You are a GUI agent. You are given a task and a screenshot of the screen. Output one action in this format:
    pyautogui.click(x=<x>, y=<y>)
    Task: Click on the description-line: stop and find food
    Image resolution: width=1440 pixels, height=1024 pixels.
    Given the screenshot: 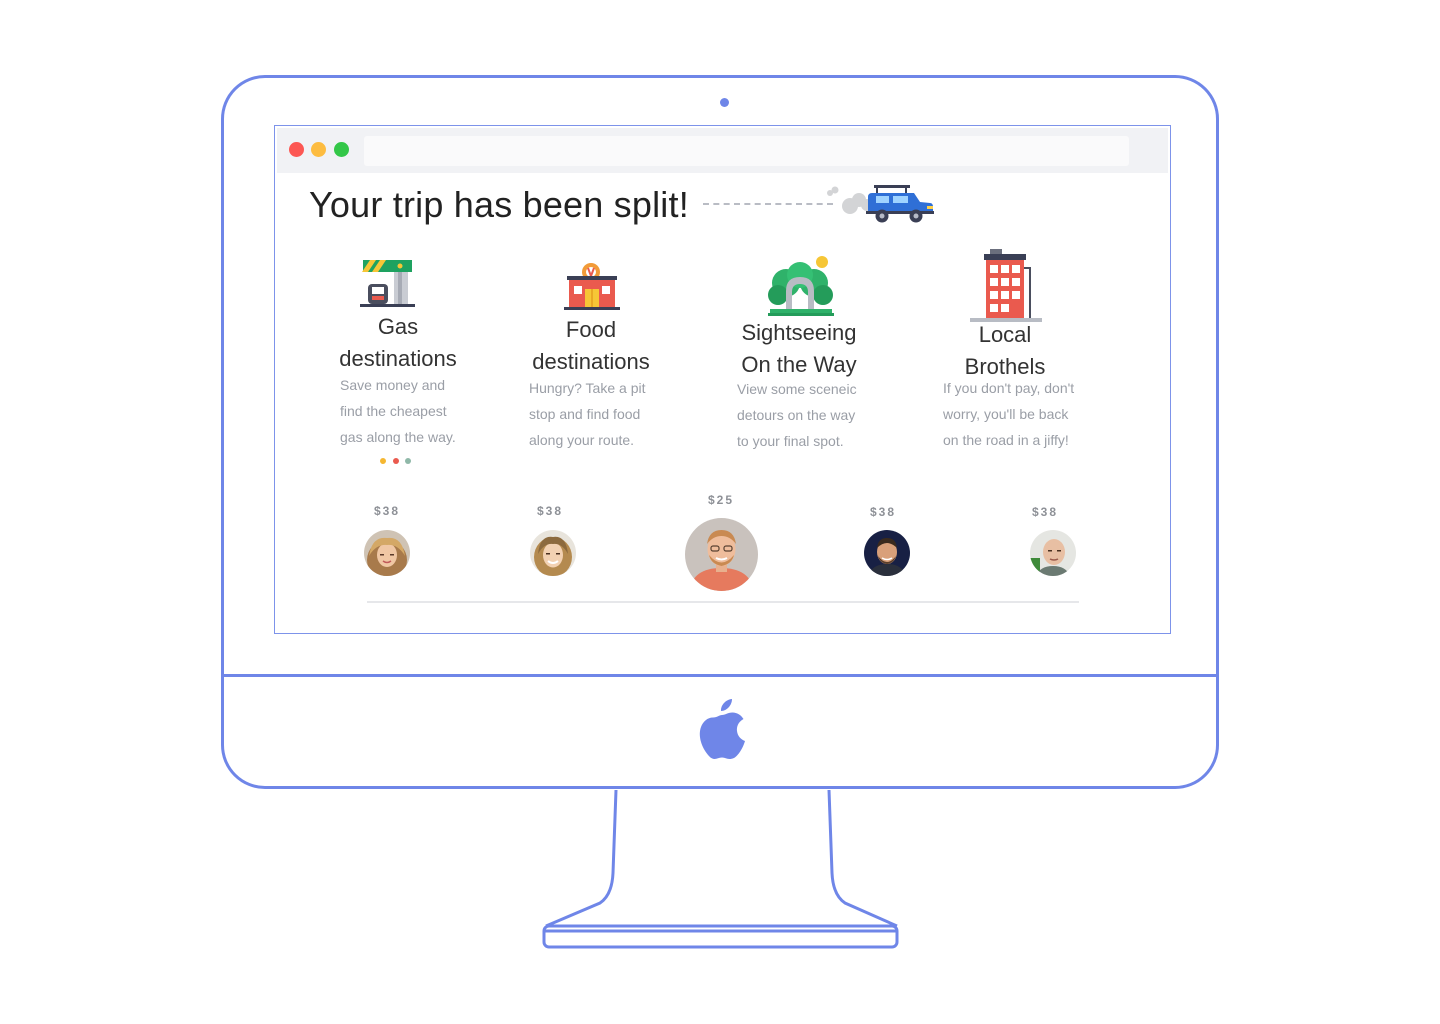 What is the action you would take?
    pyautogui.click(x=585, y=414)
    